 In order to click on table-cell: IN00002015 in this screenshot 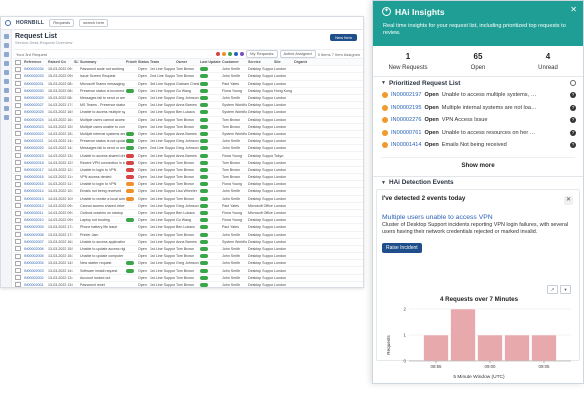, I will do `click(35, 184)`.